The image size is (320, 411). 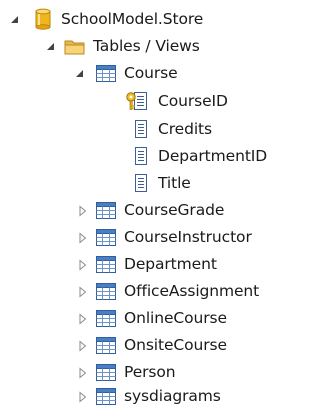 I want to click on tree-node-department: Department, so click(x=142, y=264).